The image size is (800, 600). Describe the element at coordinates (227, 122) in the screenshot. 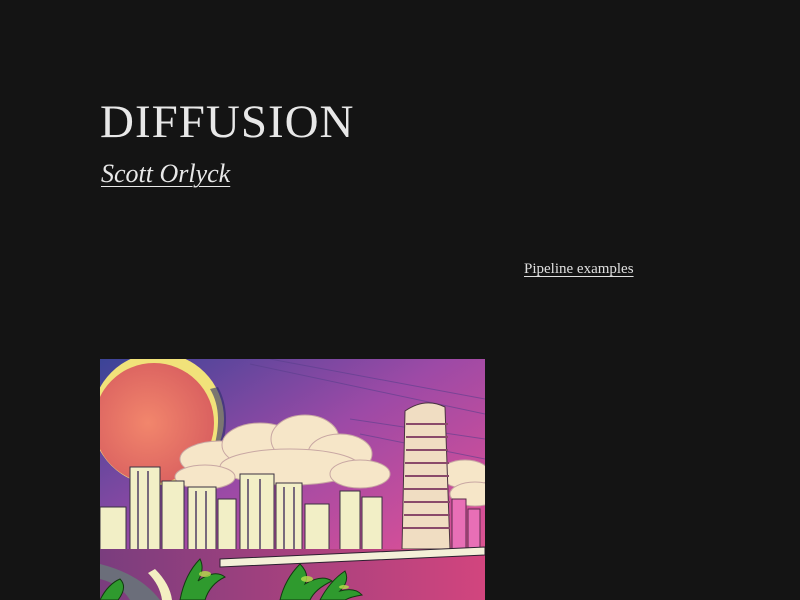

I see `site-title: DIFFUSION` at that location.